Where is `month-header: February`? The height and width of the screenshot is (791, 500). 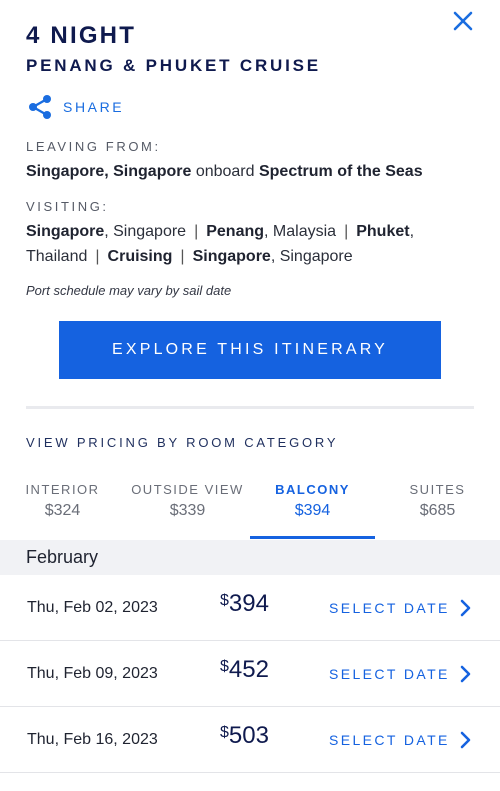 month-header: February is located at coordinates (250, 557).